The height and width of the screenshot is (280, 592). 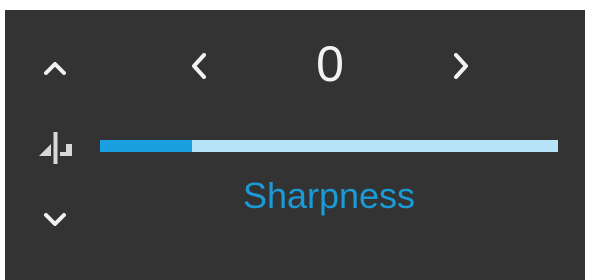 I want to click on decrease-value-button, so click(x=199, y=66).